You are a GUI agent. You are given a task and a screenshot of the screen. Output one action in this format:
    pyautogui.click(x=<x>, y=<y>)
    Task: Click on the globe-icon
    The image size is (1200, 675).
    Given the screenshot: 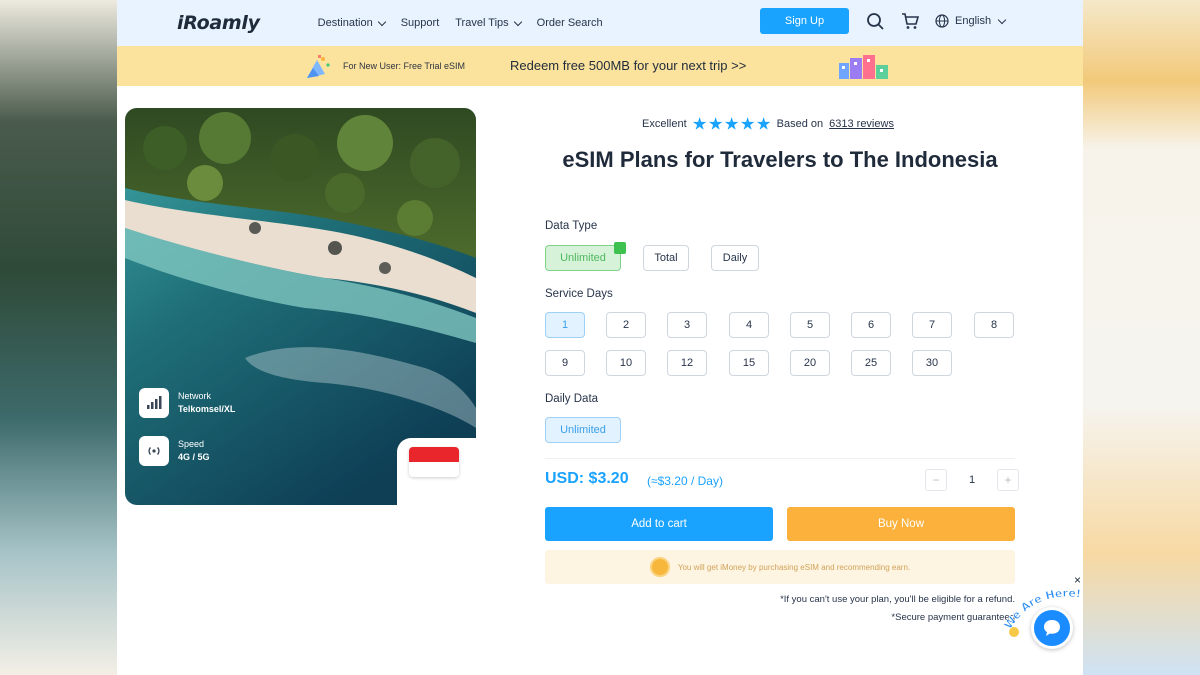 What is the action you would take?
    pyautogui.click(x=942, y=21)
    